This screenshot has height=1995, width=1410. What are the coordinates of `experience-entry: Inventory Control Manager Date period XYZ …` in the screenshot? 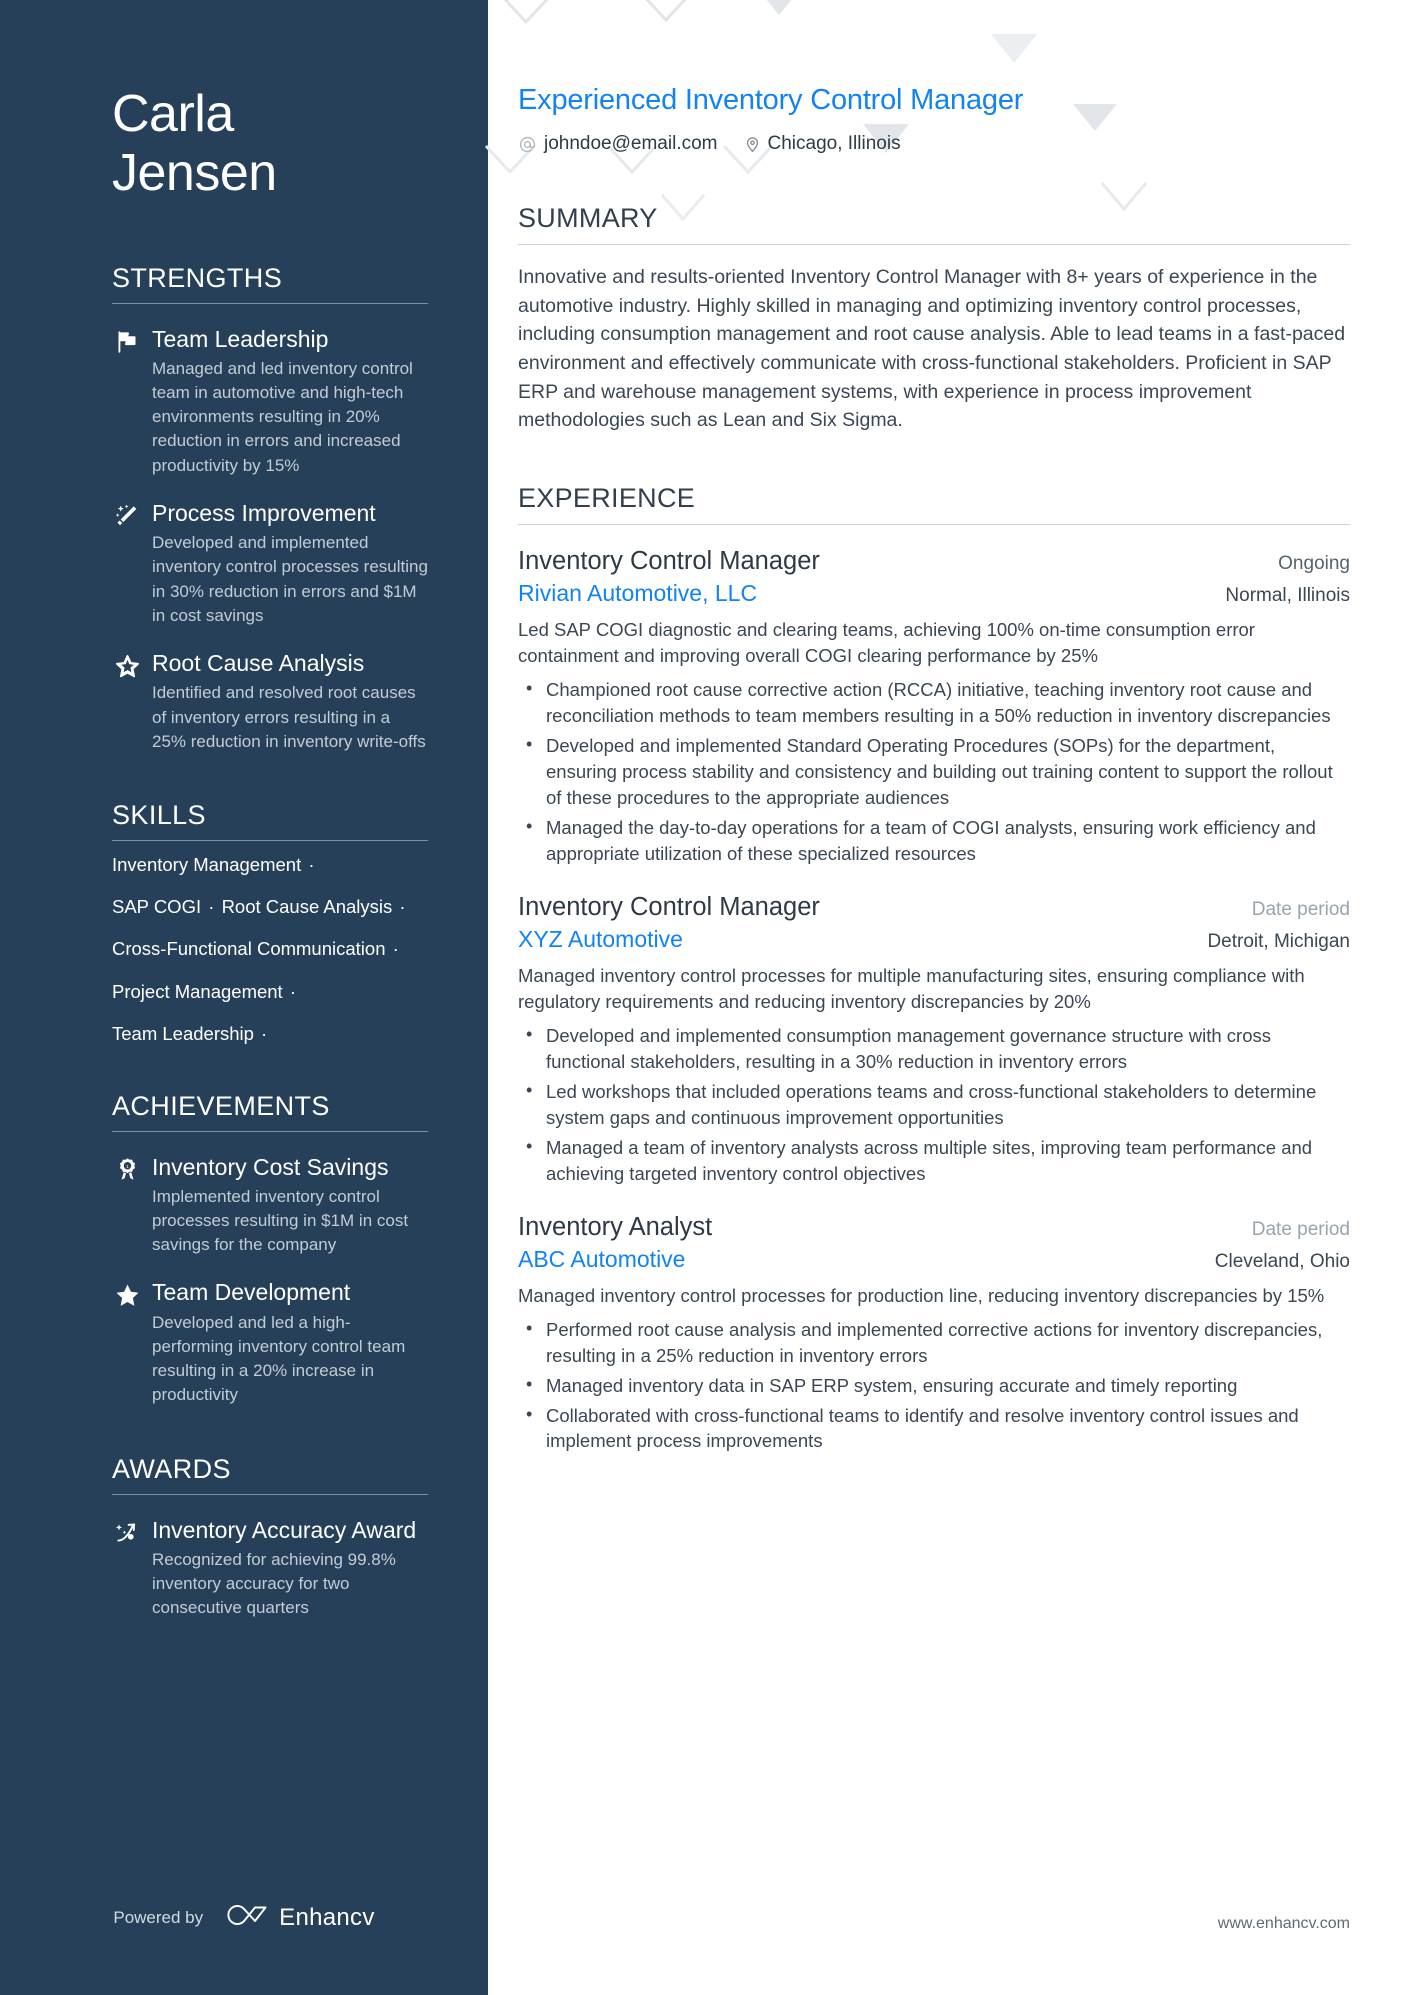 It's located at (934, 1040).